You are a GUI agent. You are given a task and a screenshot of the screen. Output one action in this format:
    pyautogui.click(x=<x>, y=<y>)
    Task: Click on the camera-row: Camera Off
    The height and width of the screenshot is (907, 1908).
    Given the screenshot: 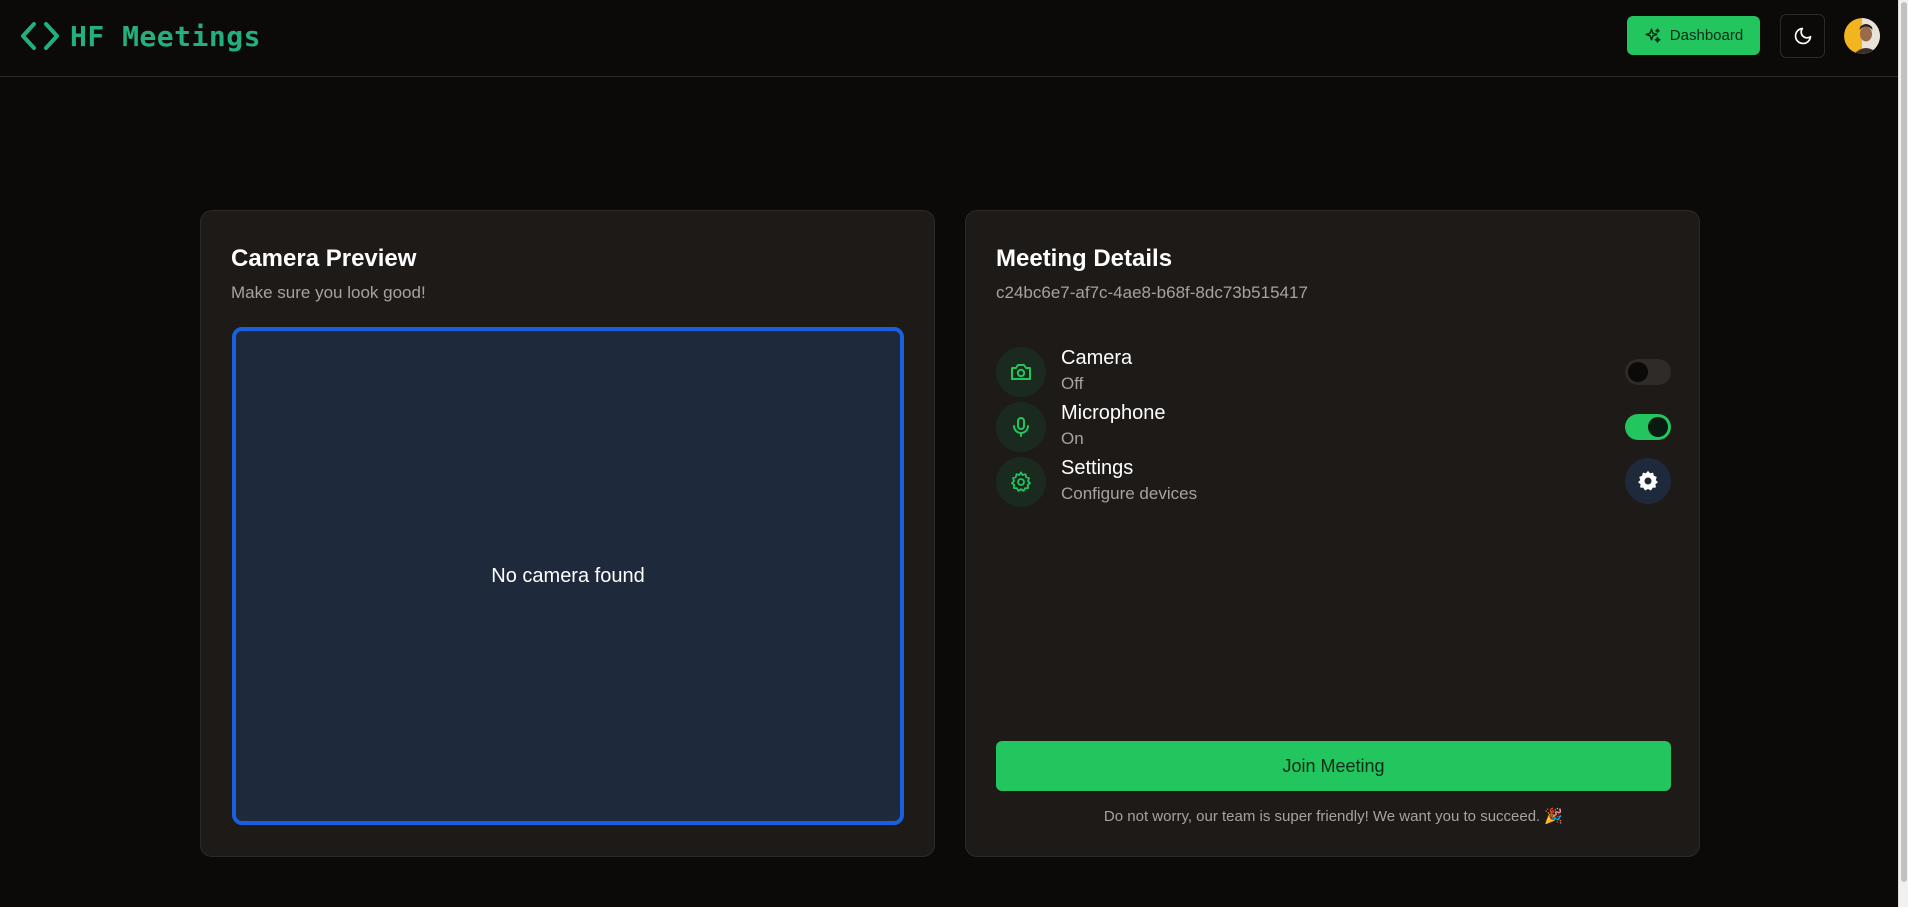 What is the action you would take?
    pyautogui.click(x=1333, y=373)
    